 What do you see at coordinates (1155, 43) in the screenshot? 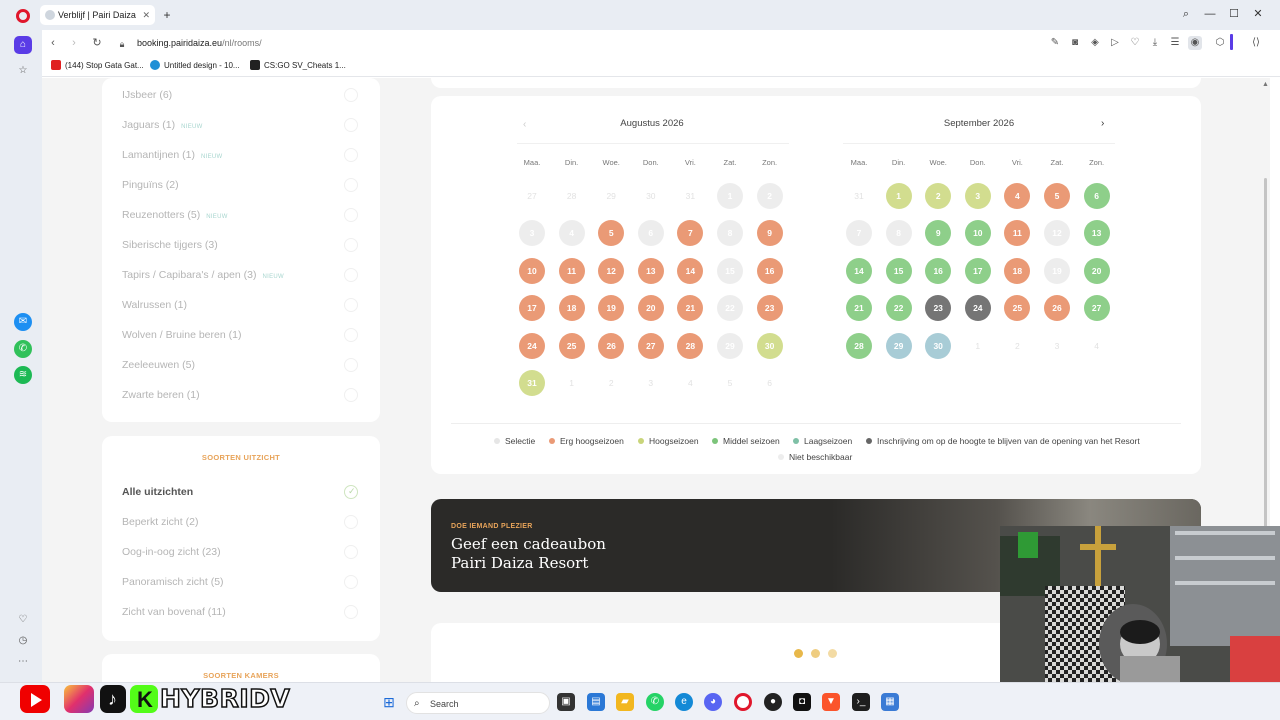
I see `download-icon: ⤓` at bounding box center [1155, 43].